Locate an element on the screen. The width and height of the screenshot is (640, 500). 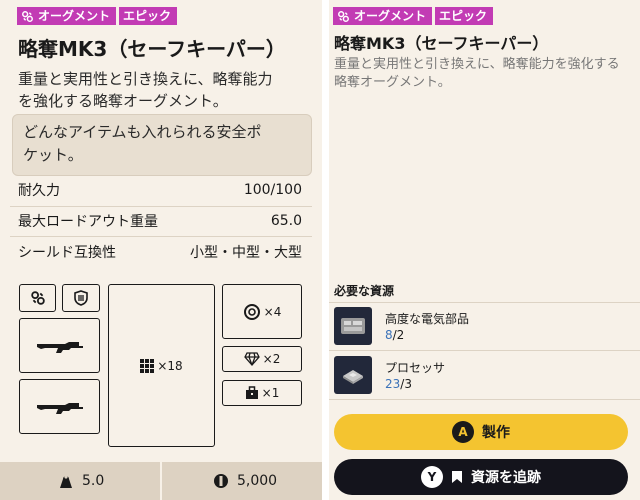
requirements-title: 必要な資源 is located at coordinates (364, 291).